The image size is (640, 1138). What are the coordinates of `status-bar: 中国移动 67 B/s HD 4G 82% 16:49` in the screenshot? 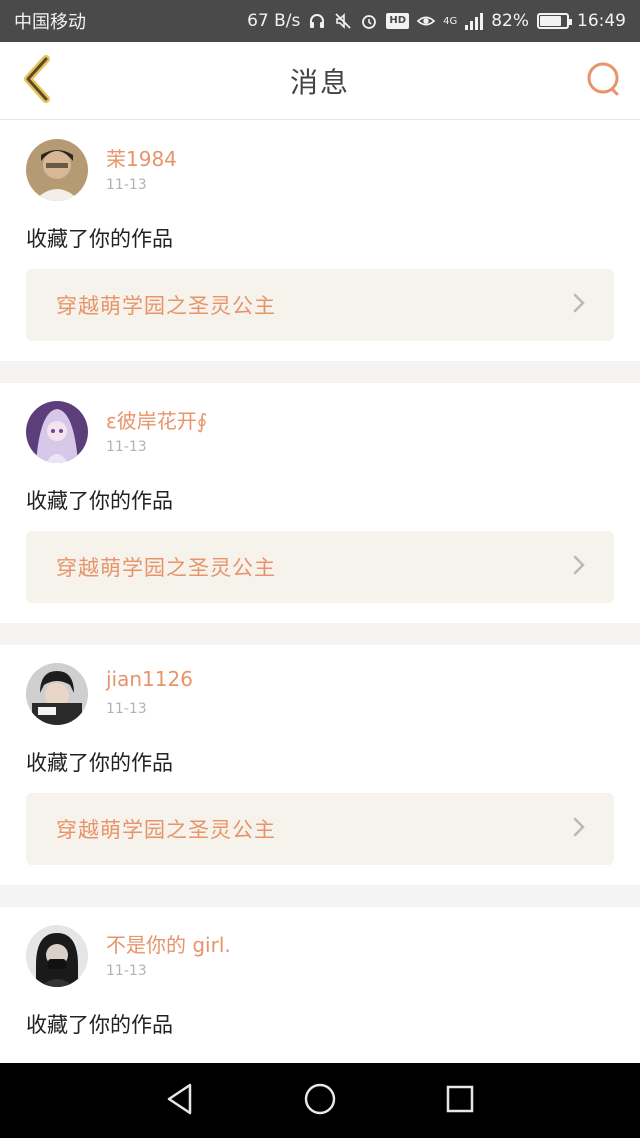 It's located at (320, 21).